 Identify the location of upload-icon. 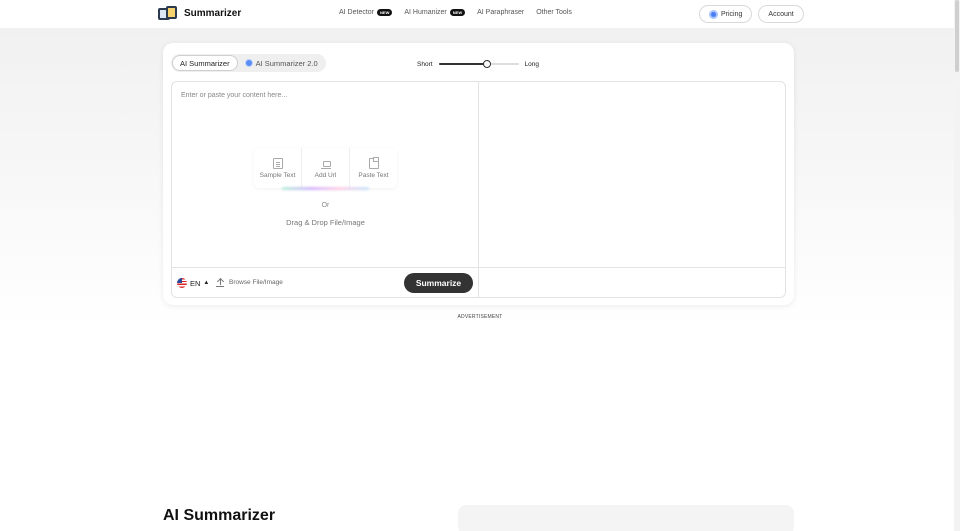
(220, 282).